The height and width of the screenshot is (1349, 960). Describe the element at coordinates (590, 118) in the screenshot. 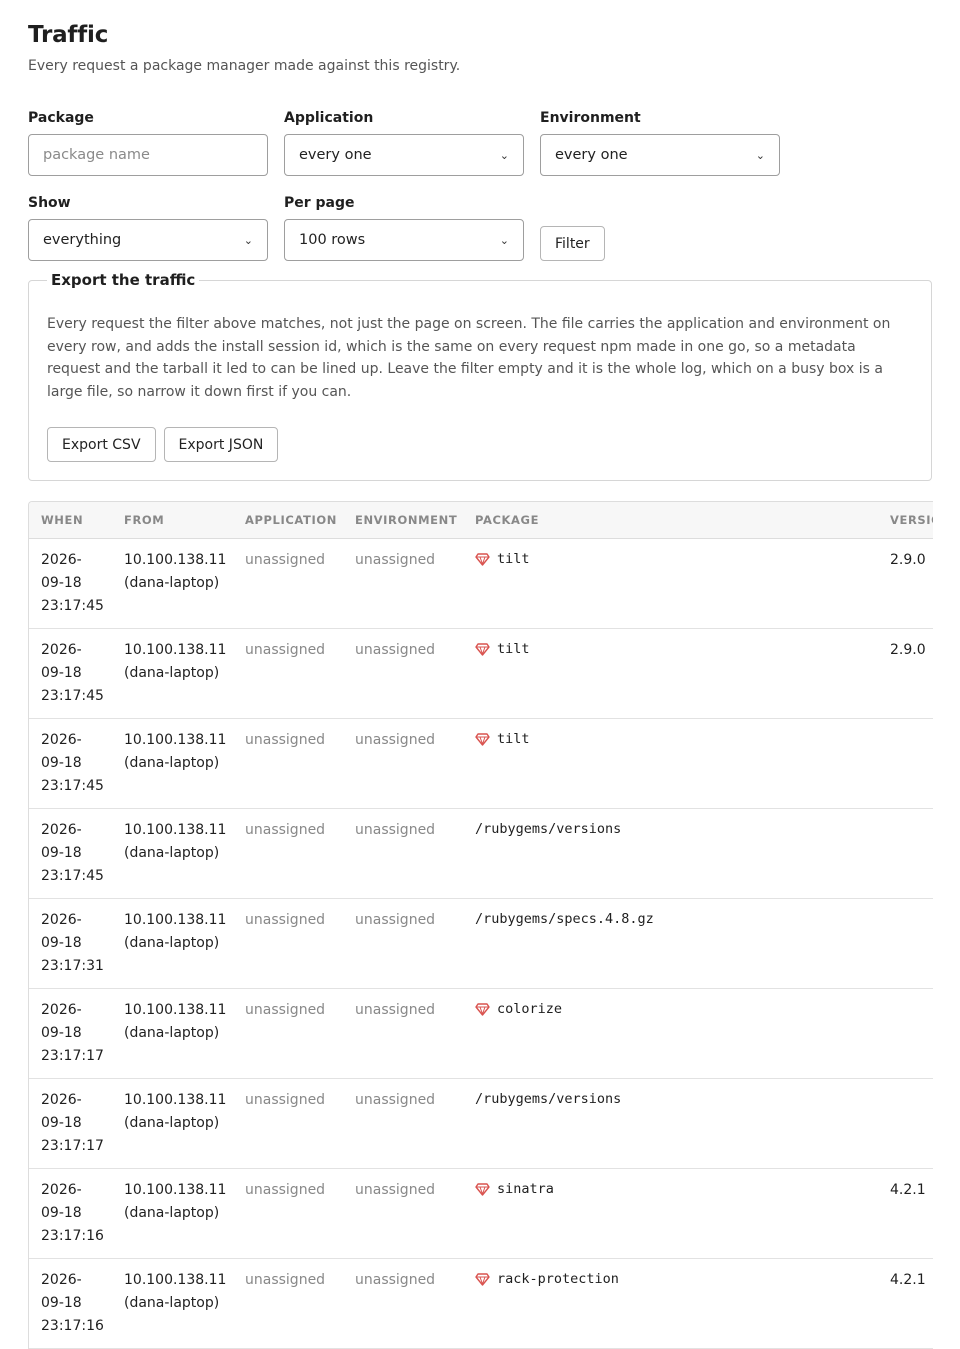

I see `environment-label: Environment` at that location.